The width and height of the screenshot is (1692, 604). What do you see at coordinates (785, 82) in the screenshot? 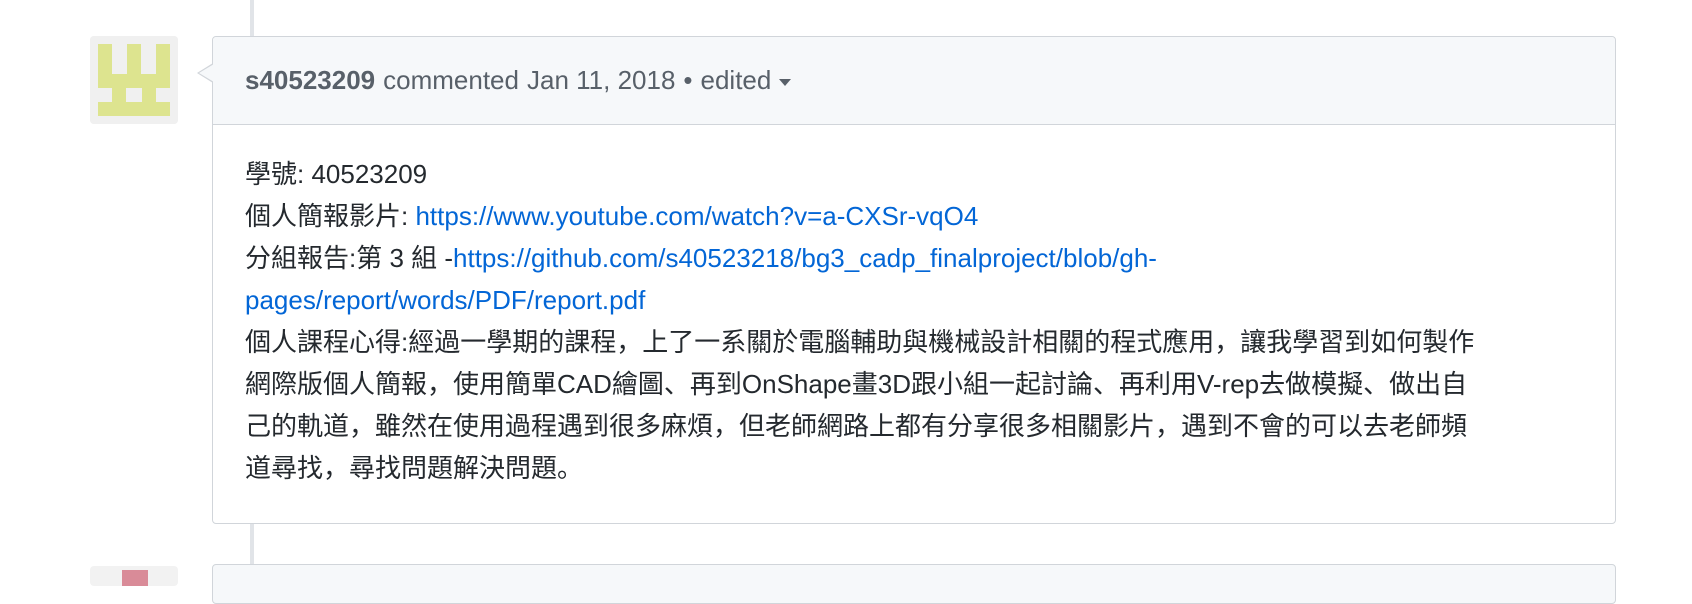
I see `chevron-down-icon` at bounding box center [785, 82].